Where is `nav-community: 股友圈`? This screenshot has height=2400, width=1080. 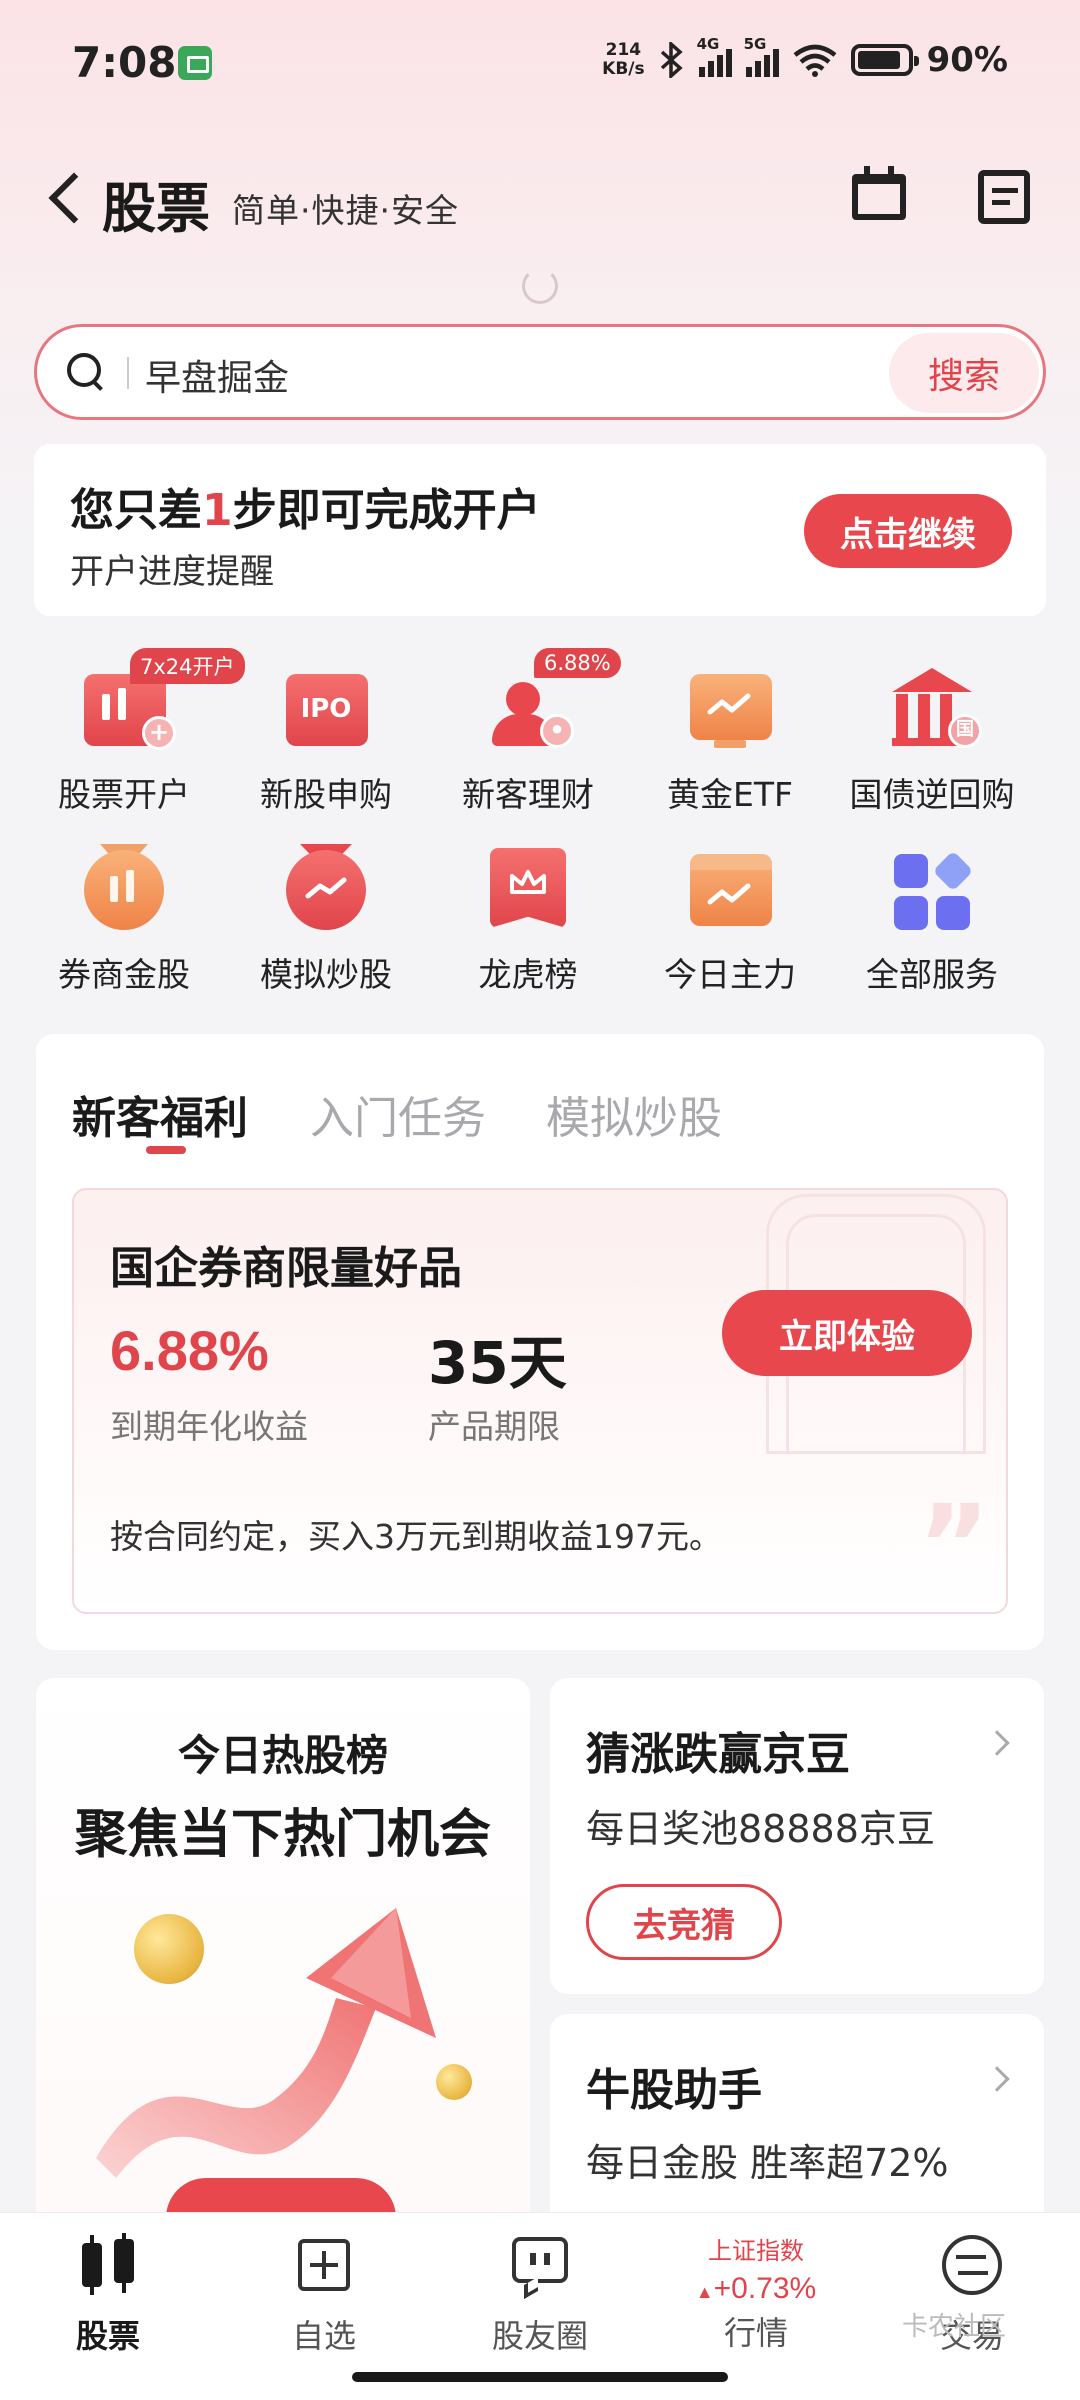
nav-community: 股友圈 is located at coordinates (540, 2295).